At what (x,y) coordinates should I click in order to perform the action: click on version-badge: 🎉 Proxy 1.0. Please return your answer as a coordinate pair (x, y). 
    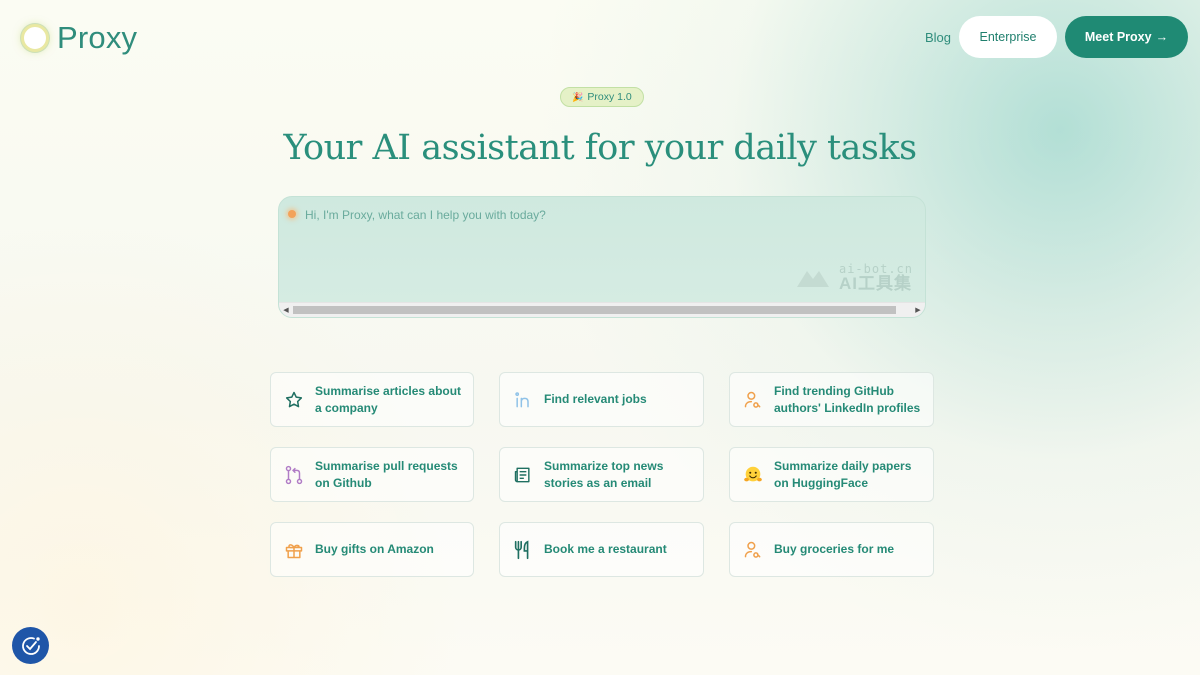
    Looking at the image, I should click on (602, 97).